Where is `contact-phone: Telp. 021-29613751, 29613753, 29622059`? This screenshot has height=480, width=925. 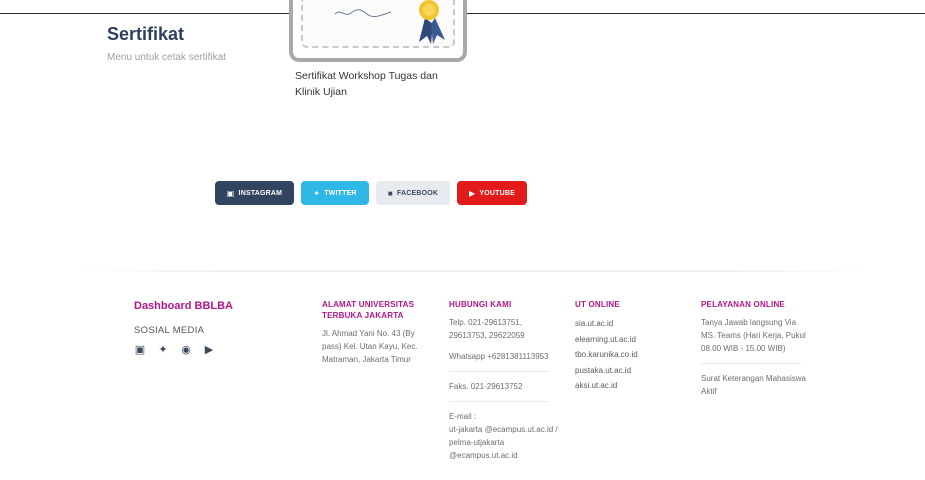
contact-phone: Telp. 021-29613751, 29613753, 29622059 is located at coordinates (487, 329).